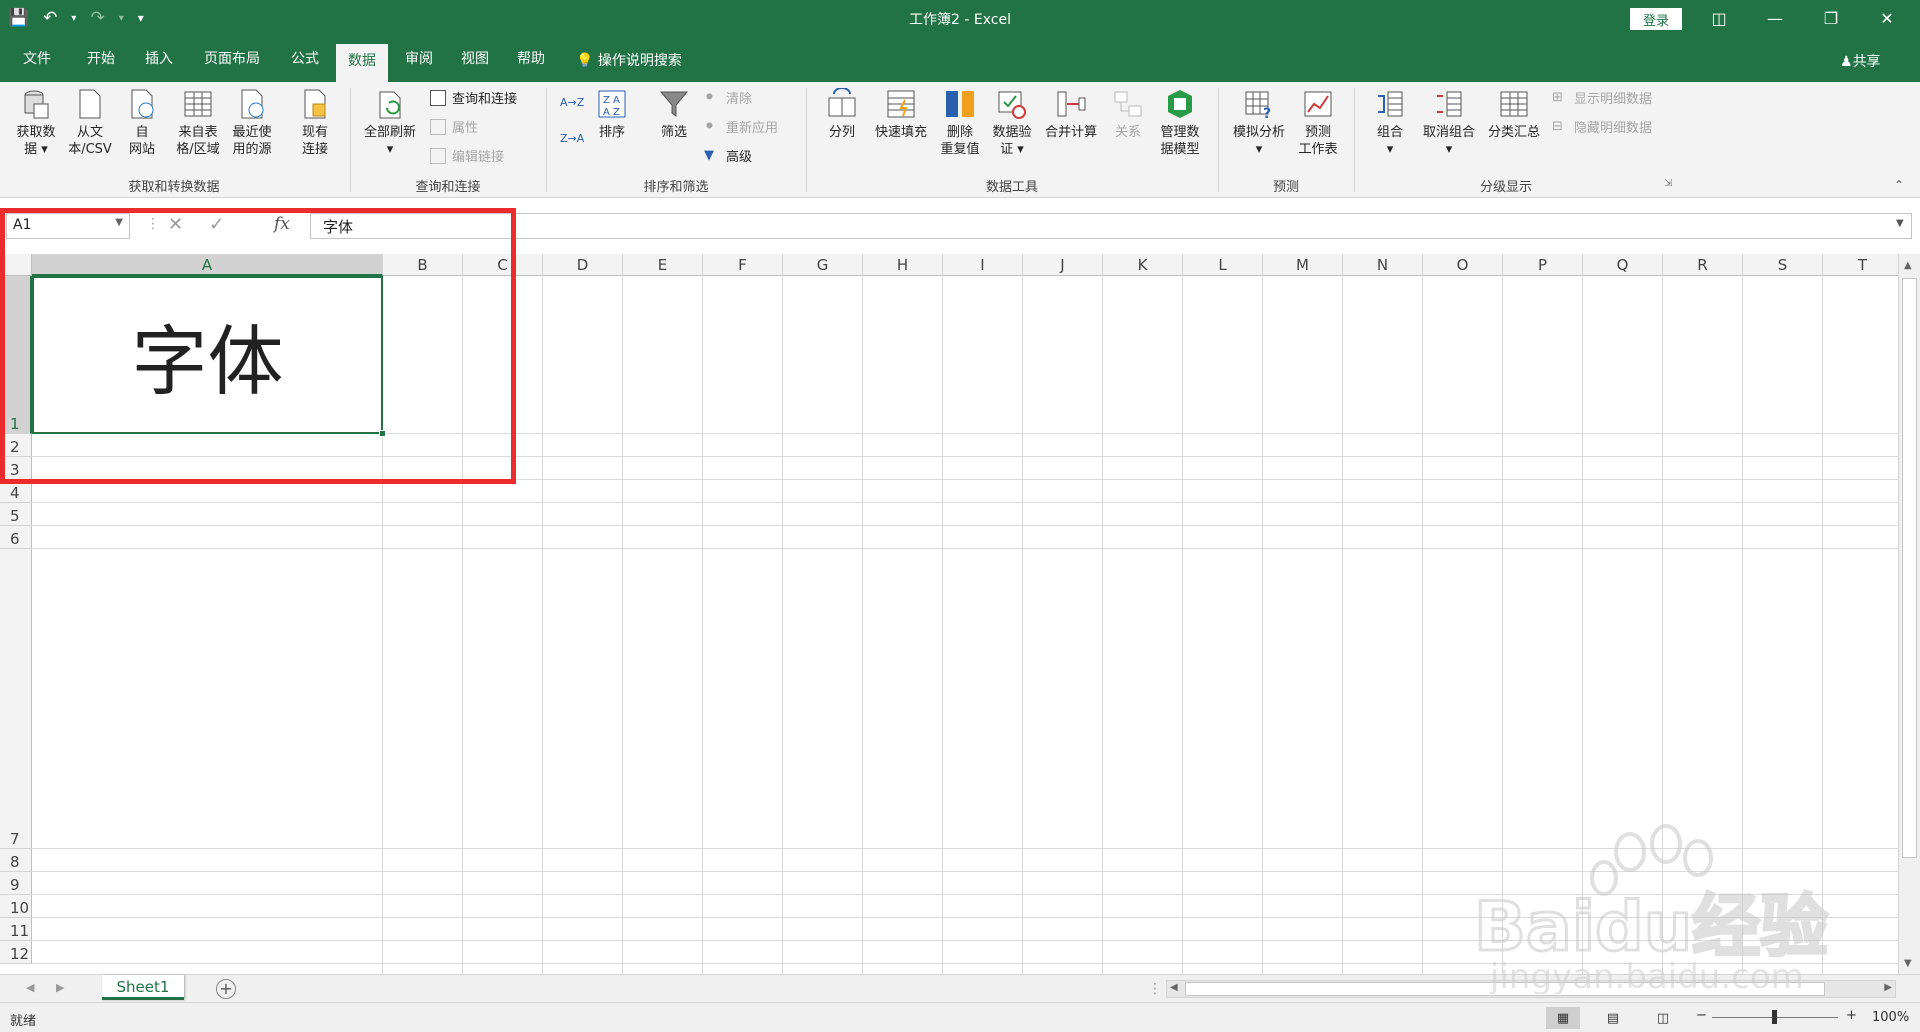 The width and height of the screenshot is (1920, 1032). Describe the element at coordinates (1888, 987) in the screenshot. I see `scroll-right-icon: ▶` at that location.